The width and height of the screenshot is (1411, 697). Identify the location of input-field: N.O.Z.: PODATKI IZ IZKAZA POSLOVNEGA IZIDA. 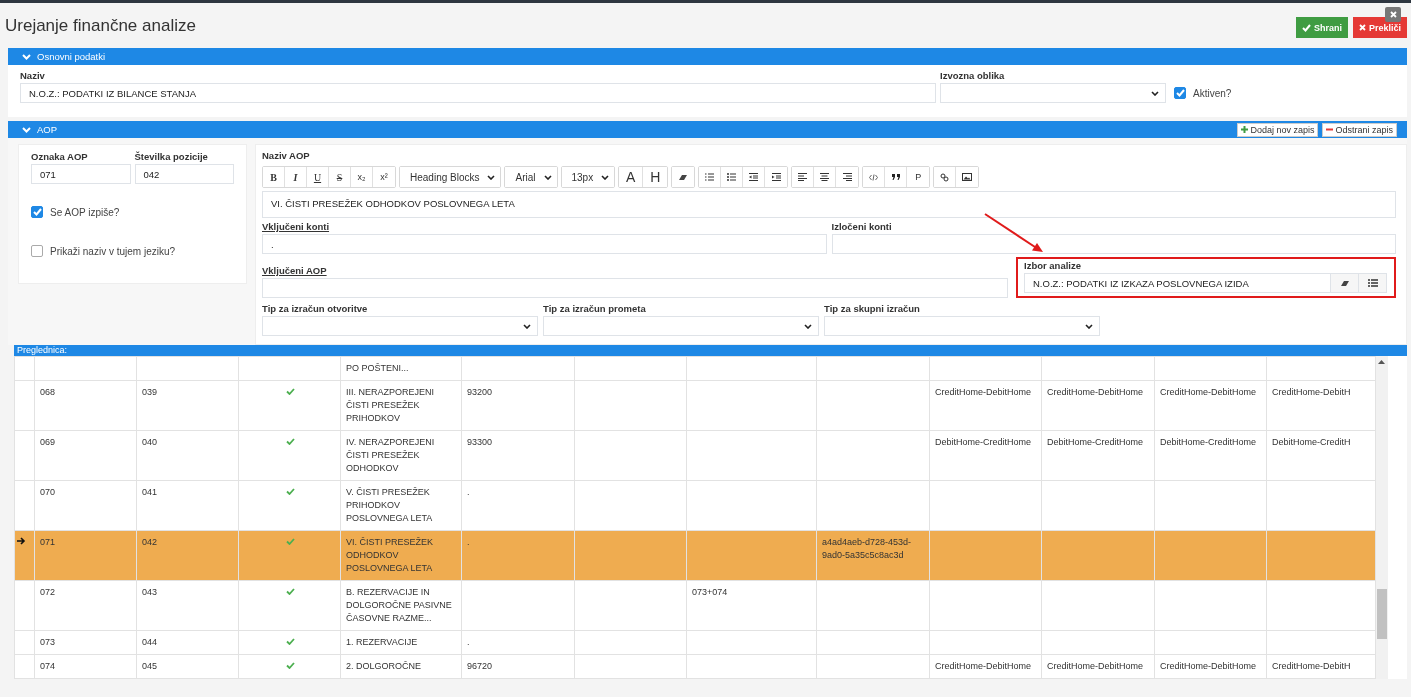
(1177, 283).